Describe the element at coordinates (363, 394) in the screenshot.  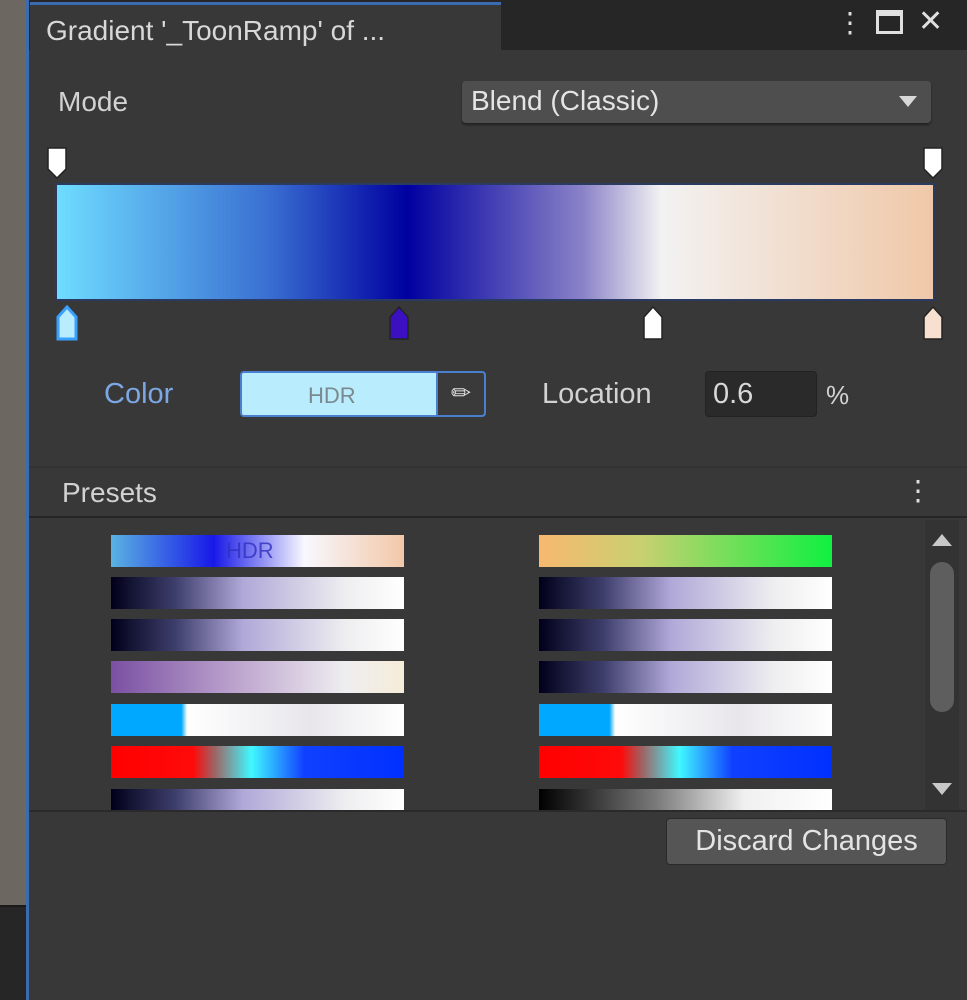
I see `color-field: HDR ✏` at that location.